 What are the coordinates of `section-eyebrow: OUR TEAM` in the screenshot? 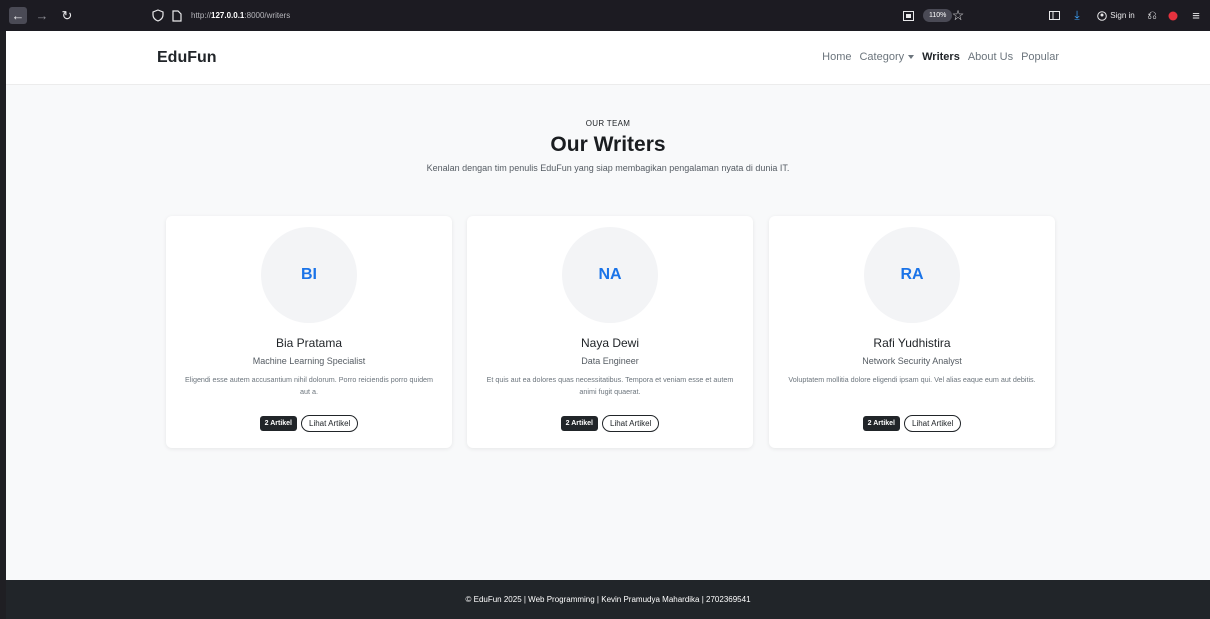 It's located at (608, 123).